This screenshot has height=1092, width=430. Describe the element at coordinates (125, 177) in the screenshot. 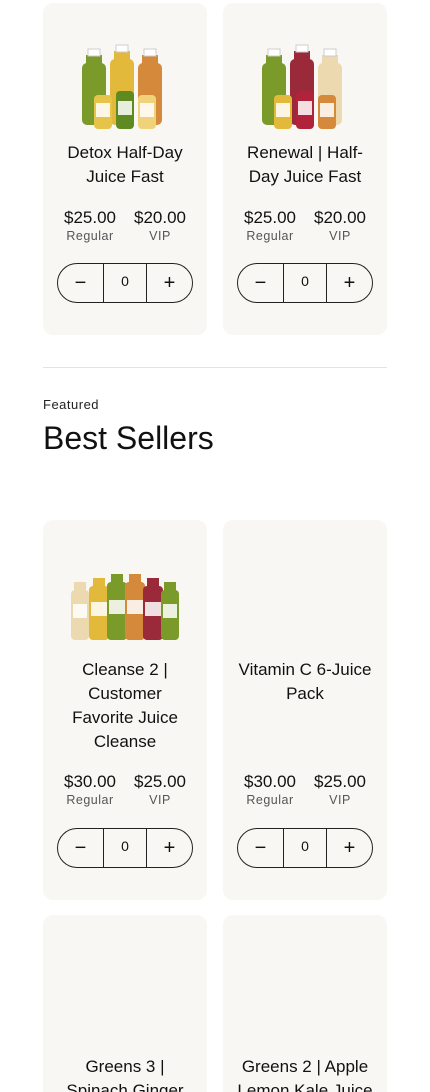

I see `product-title-line: Juice Fast` at that location.